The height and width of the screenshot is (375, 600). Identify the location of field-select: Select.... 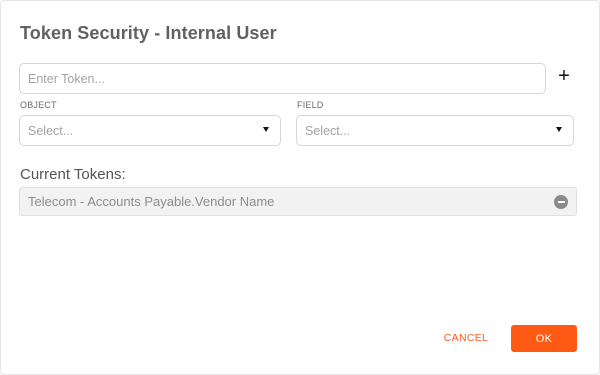
(435, 130).